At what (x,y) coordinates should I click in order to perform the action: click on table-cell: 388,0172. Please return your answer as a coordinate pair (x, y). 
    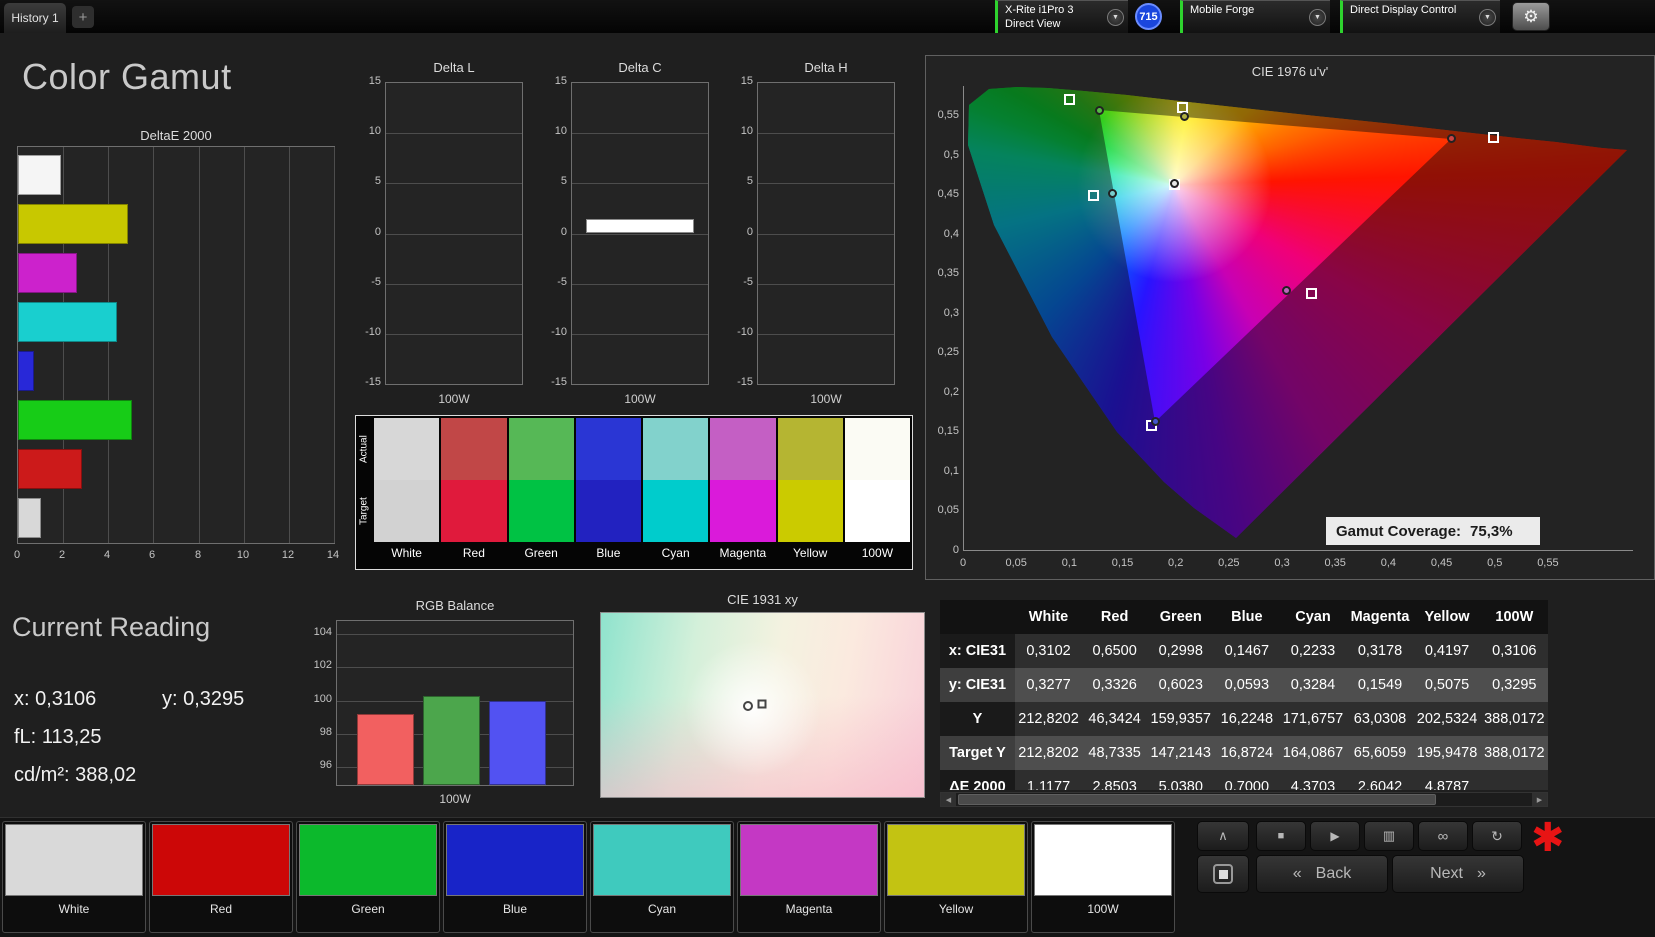
    Looking at the image, I should click on (1514, 753).